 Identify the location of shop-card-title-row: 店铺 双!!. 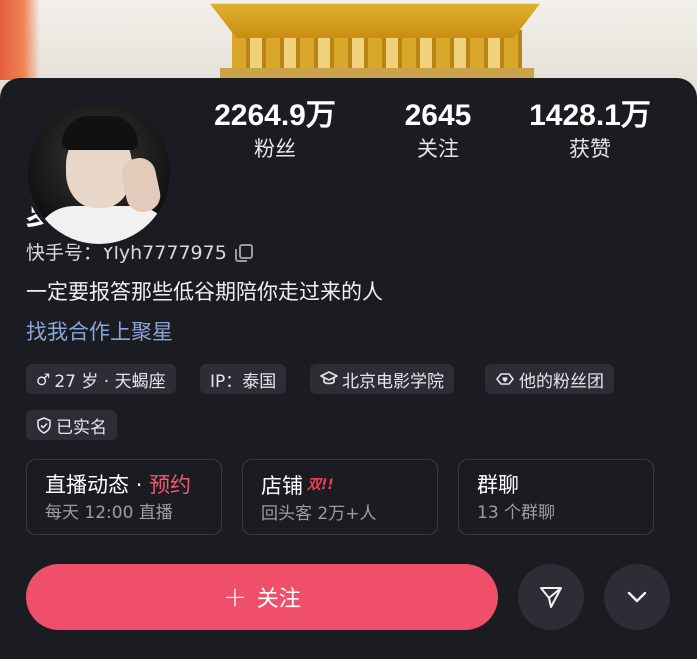
(340, 485).